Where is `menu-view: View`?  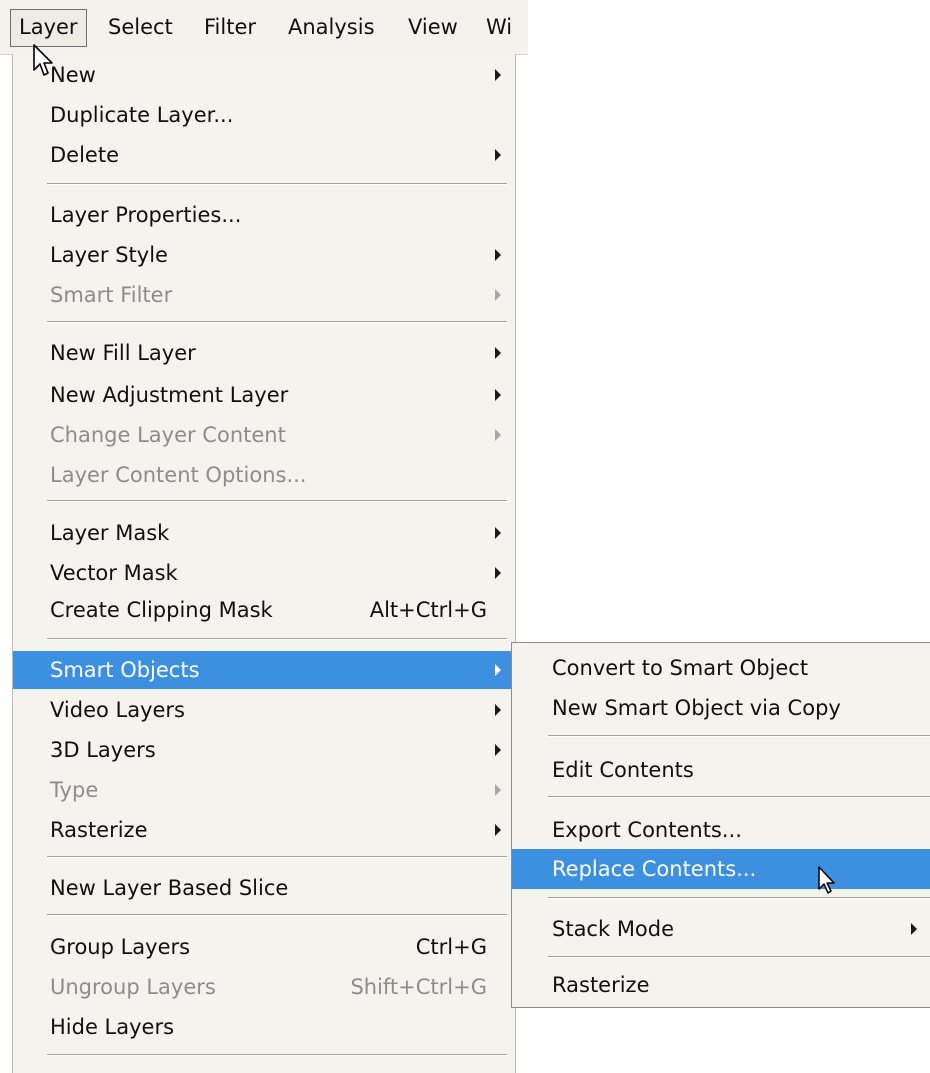 menu-view: View is located at coordinates (433, 27).